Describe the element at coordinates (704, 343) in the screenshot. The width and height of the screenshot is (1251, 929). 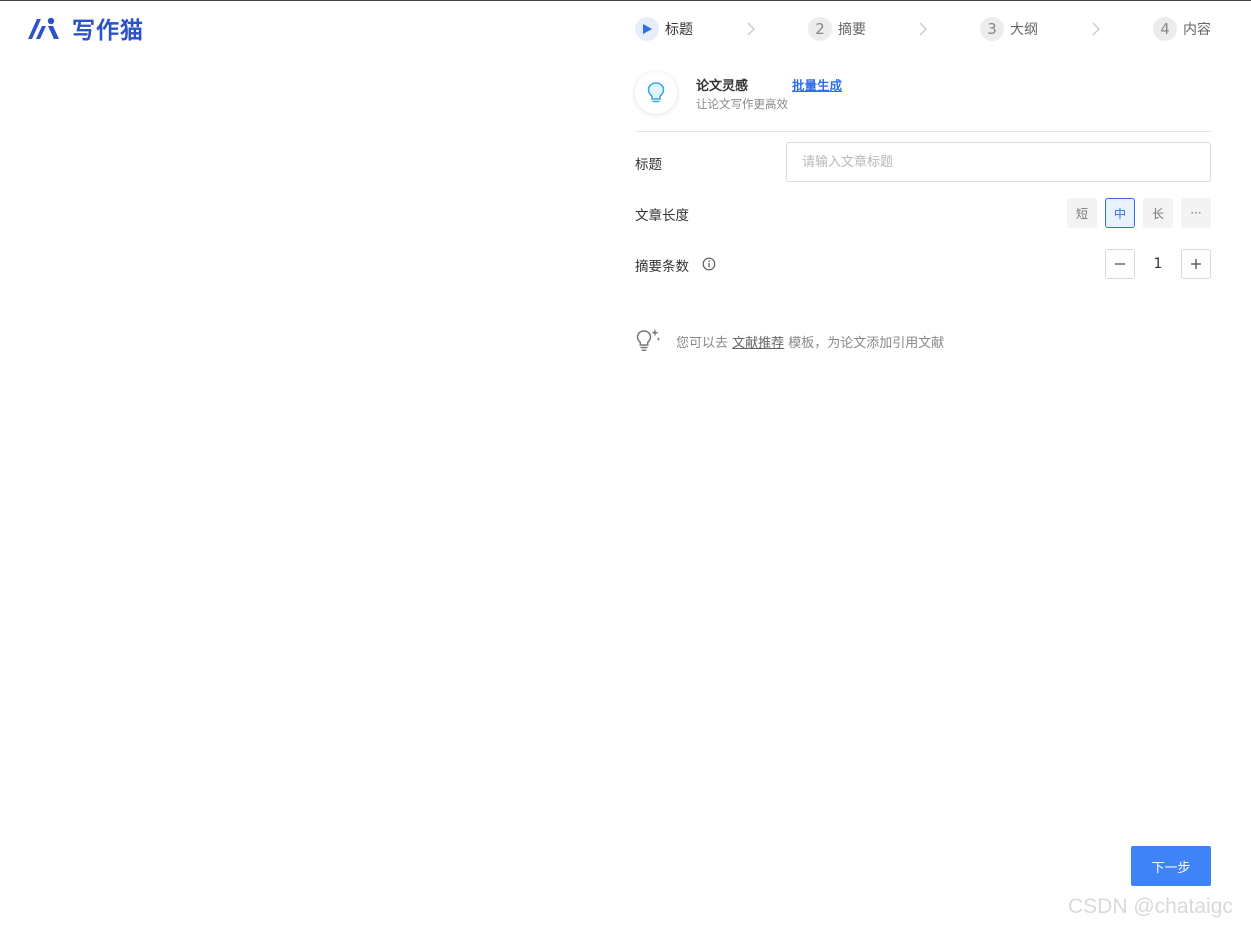
I see `hint-prefix: 您可以去` at that location.